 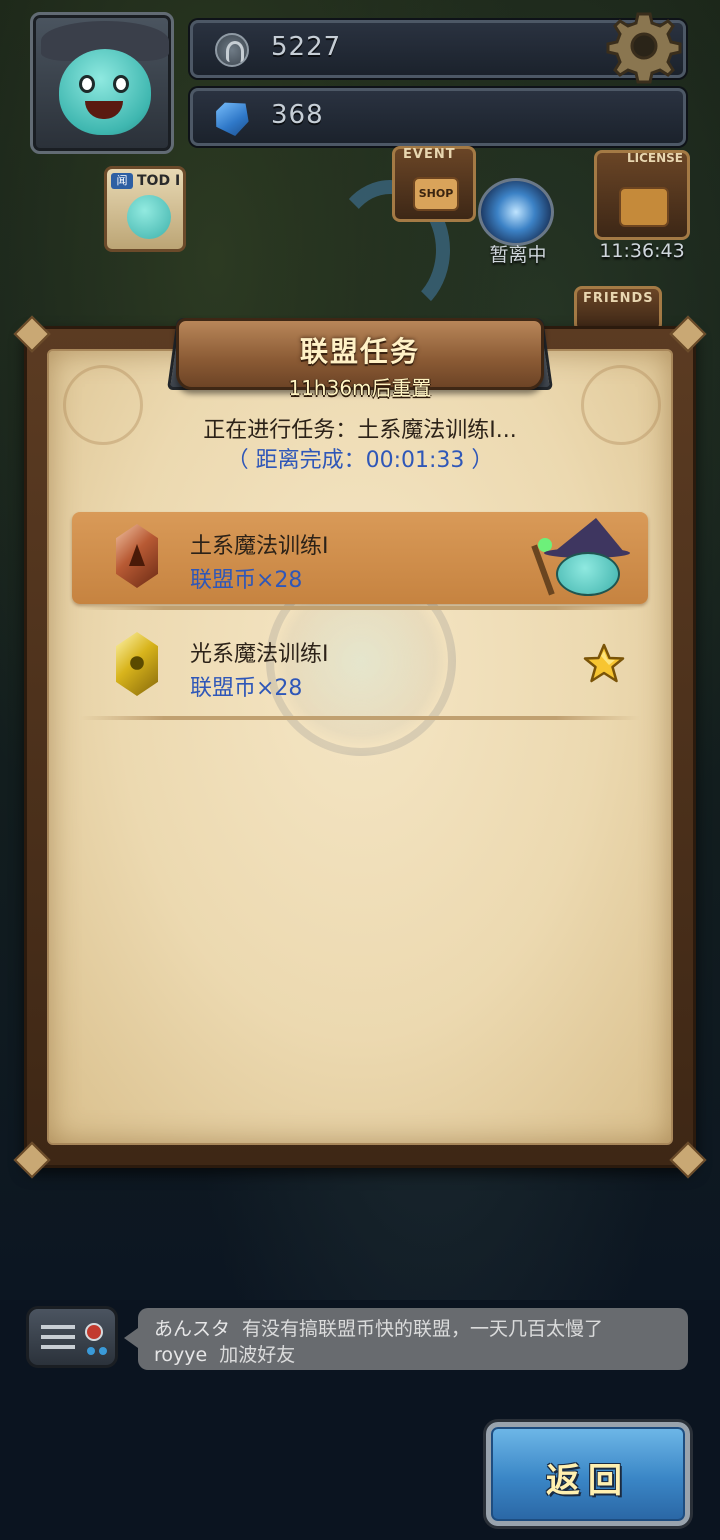 I want to click on event-label: EVENT, so click(x=429, y=154).